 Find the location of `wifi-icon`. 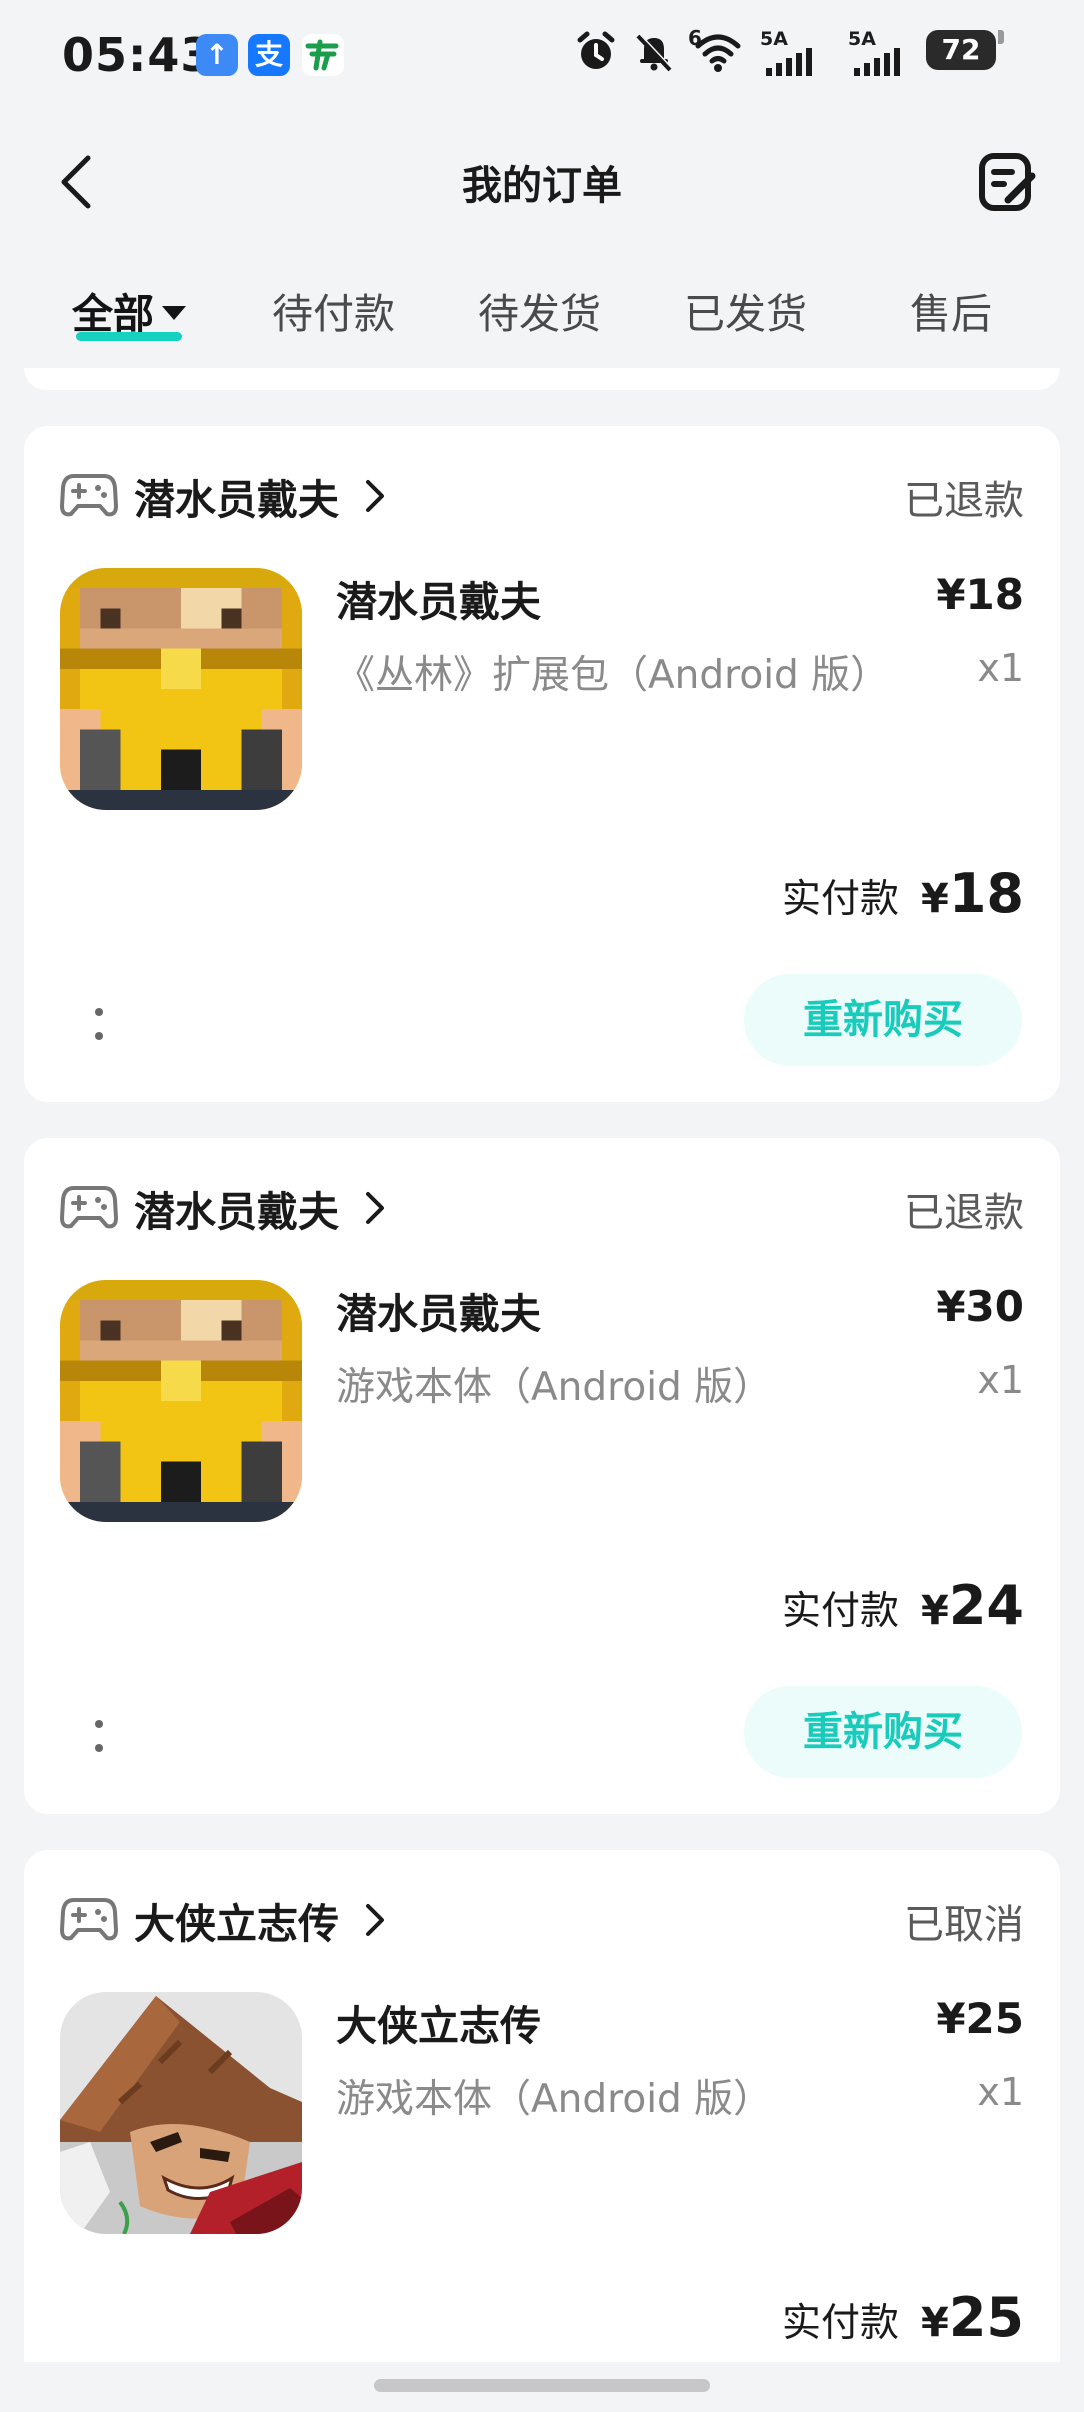

wifi-icon is located at coordinates (718, 52).